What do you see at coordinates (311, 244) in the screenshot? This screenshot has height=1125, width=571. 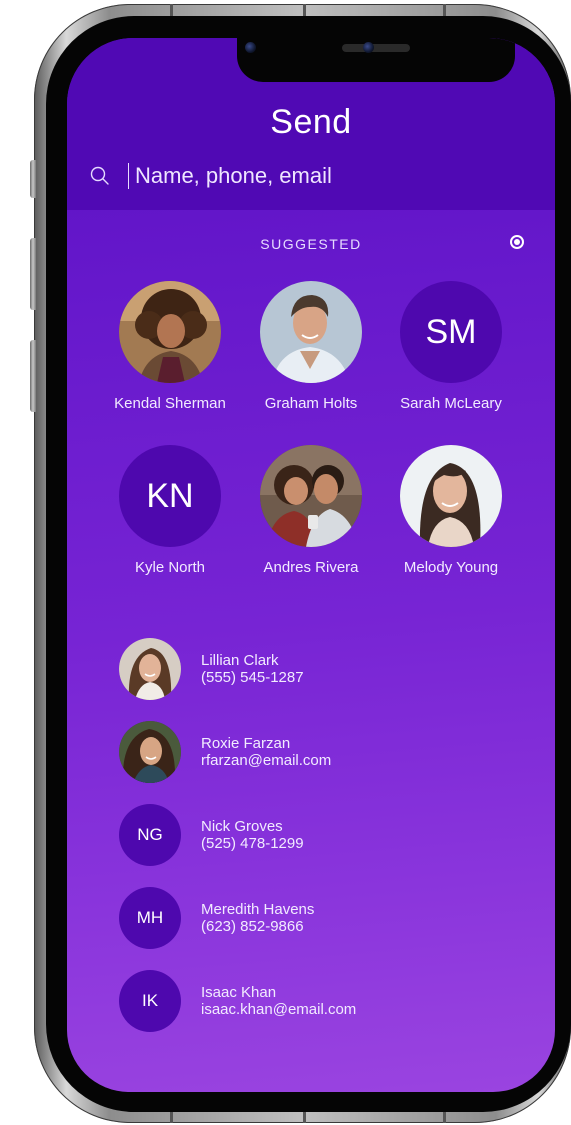 I see `section-label-suggested: SUGGESTED` at bounding box center [311, 244].